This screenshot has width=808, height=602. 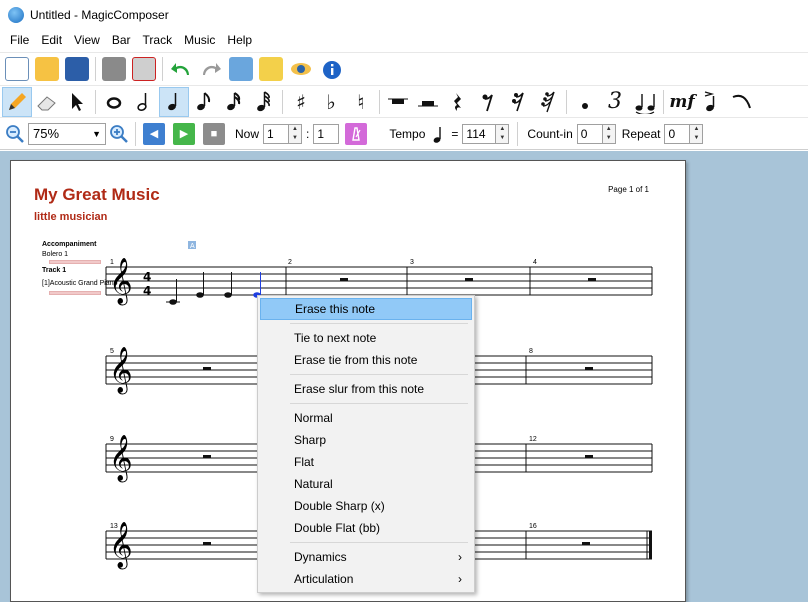 I want to click on now-bar-stepper: 1 ▲ ▼, so click(x=283, y=133).